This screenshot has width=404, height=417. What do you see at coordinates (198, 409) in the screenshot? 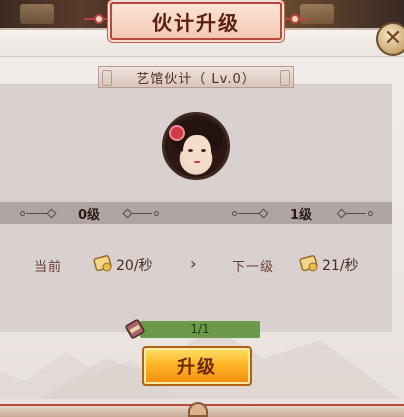
I see `bottom-ornament` at bounding box center [198, 409].